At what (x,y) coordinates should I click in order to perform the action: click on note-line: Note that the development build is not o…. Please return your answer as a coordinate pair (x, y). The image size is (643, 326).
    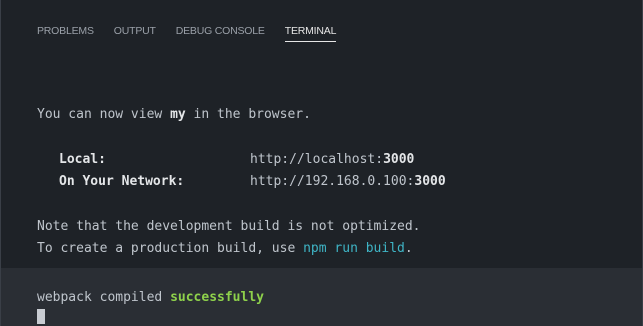
    Looking at the image, I should click on (229, 226).